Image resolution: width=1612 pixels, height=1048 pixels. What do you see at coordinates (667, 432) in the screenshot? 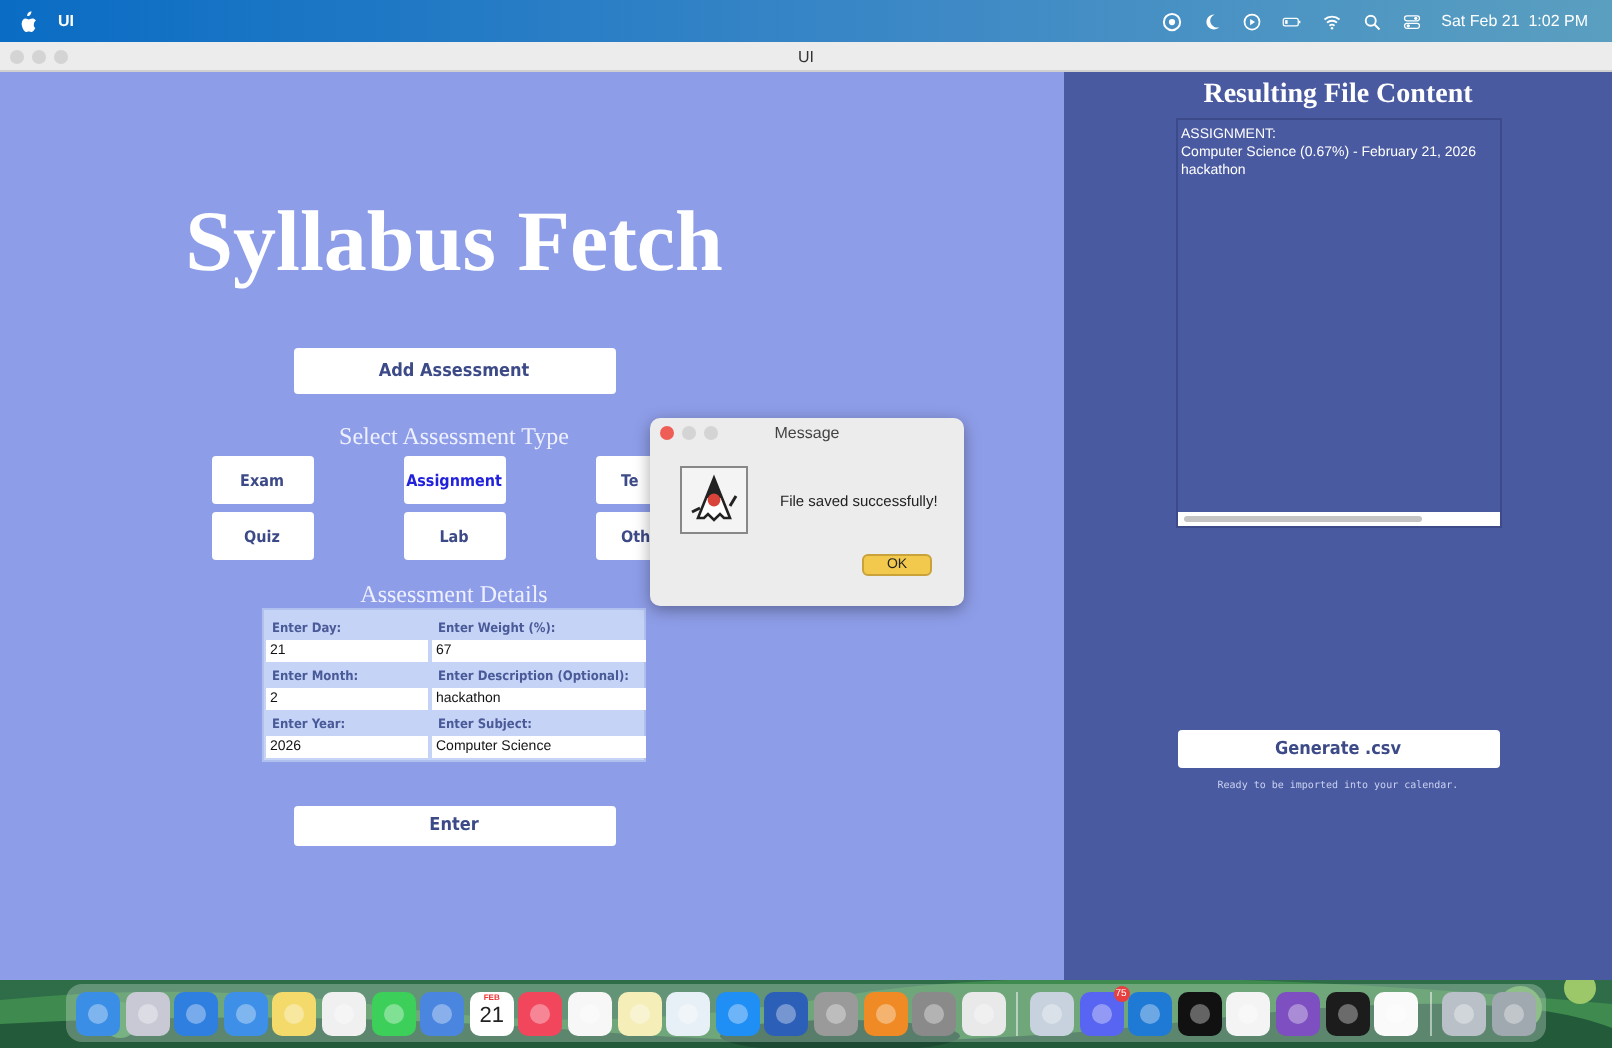
I see `close-button` at bounding box center [667, 432].